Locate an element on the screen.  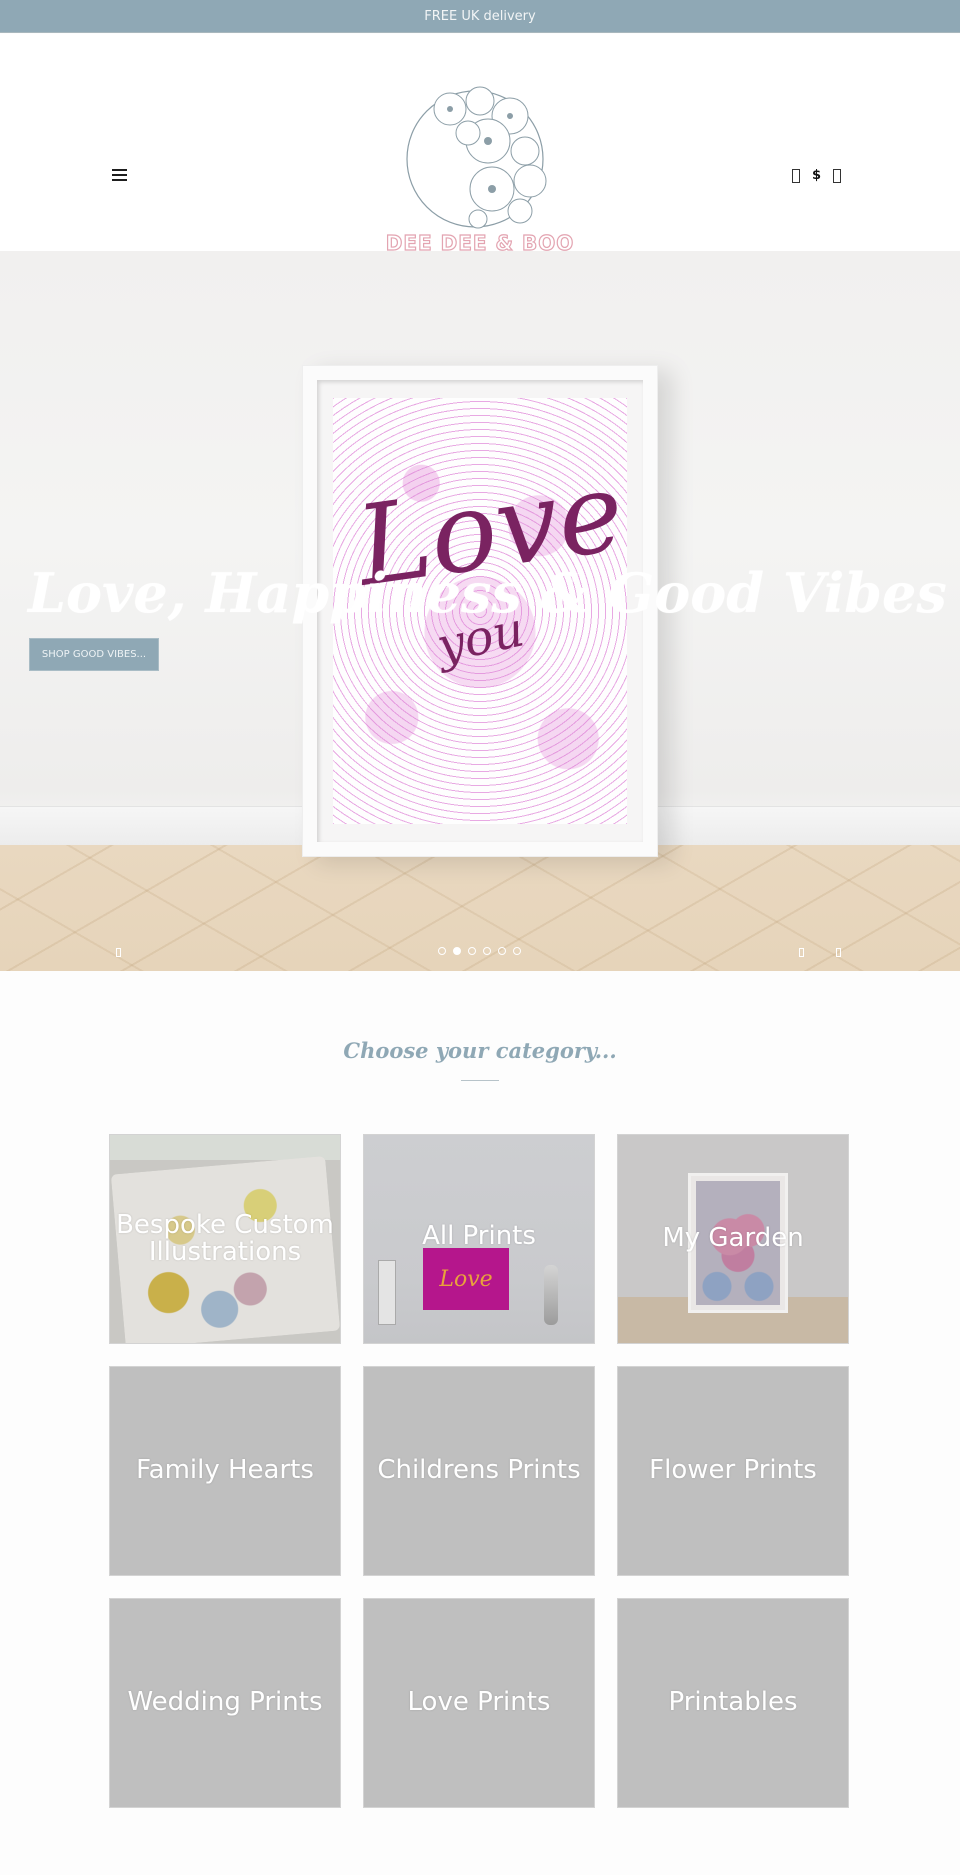
title-divider is located at coordinates (480, 1080).